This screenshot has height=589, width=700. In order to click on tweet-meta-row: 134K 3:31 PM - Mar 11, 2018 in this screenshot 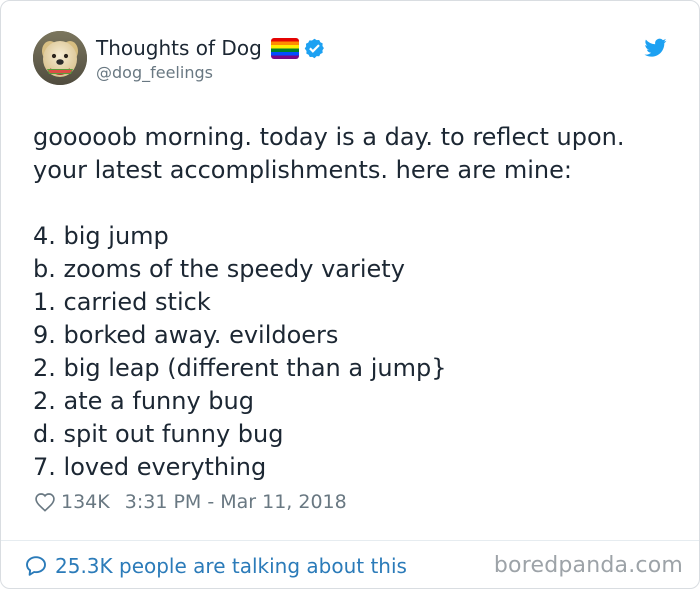, I will do `click(190, 502)`.